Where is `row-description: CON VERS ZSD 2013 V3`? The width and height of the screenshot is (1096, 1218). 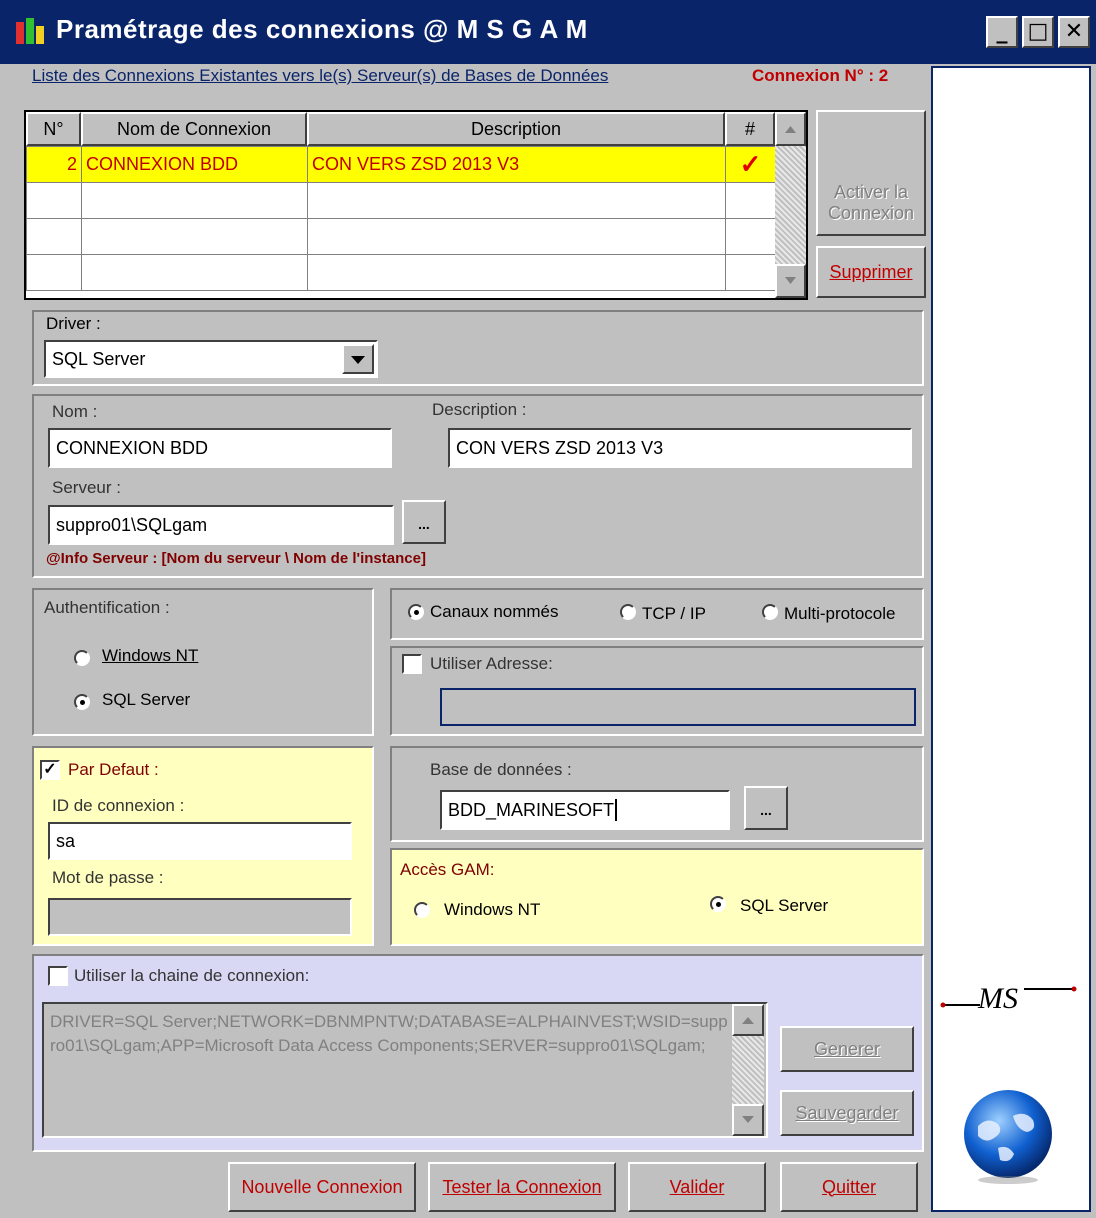 row-description: CON VERS ZSD 2013 V3 is located at coordinates (516, 164).